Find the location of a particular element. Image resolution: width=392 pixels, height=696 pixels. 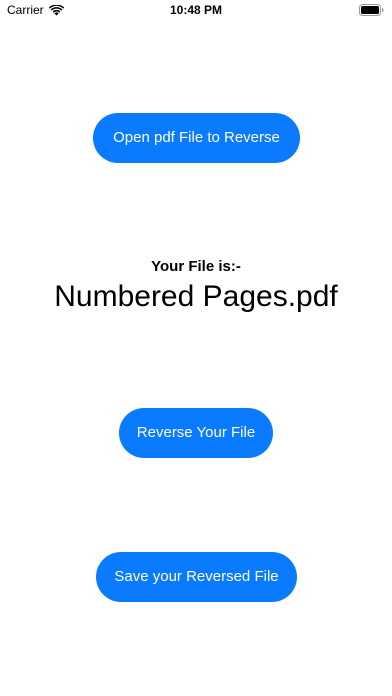

open-pdf-button: Open pdf File to Reverse is located at coordinates (196, 138).